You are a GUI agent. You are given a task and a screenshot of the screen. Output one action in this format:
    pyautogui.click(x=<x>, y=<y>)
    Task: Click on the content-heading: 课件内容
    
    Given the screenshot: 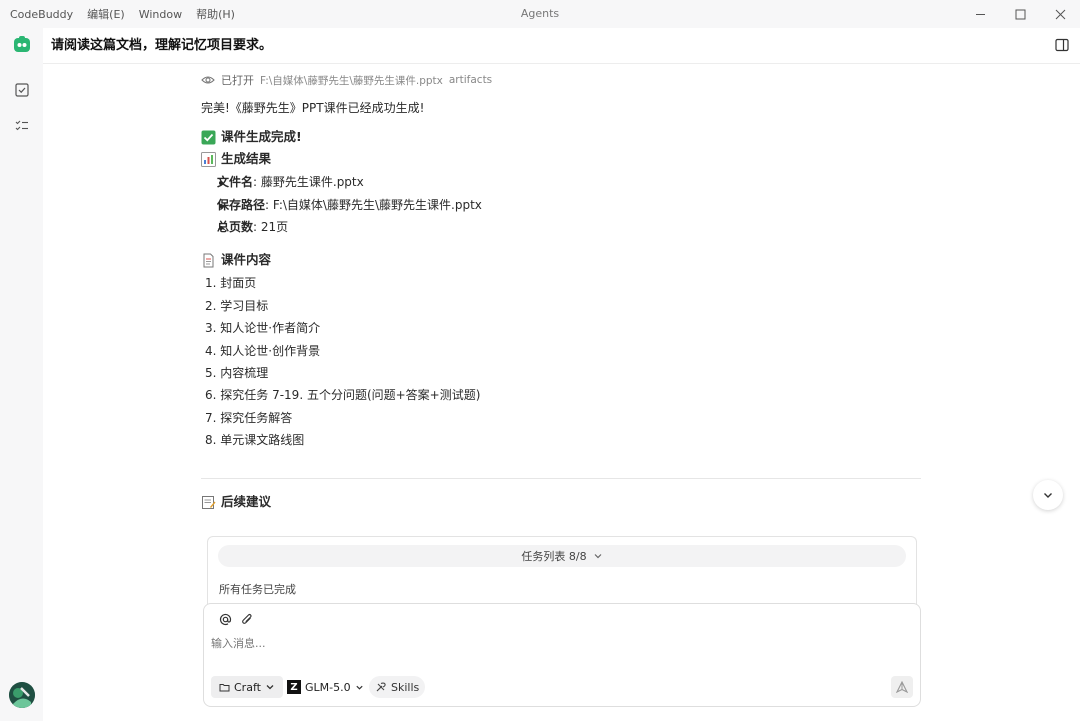 What is the action you would take?
    pyautogui.click(x=236, y=260)
    